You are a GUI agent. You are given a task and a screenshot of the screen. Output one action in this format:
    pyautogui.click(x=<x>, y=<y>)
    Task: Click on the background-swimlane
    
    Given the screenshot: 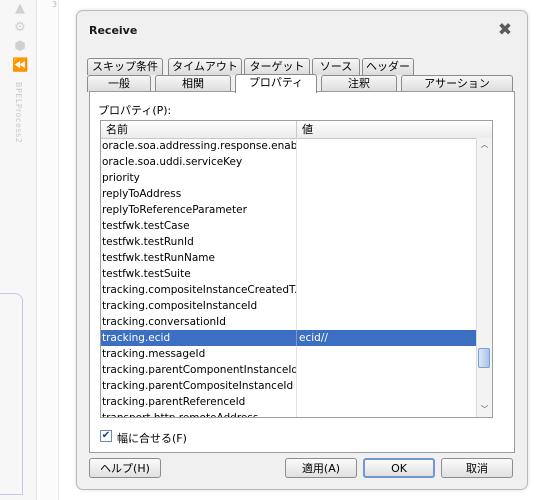 What is the action you would take?
    pyautogui.click(x=11, y=394)
    